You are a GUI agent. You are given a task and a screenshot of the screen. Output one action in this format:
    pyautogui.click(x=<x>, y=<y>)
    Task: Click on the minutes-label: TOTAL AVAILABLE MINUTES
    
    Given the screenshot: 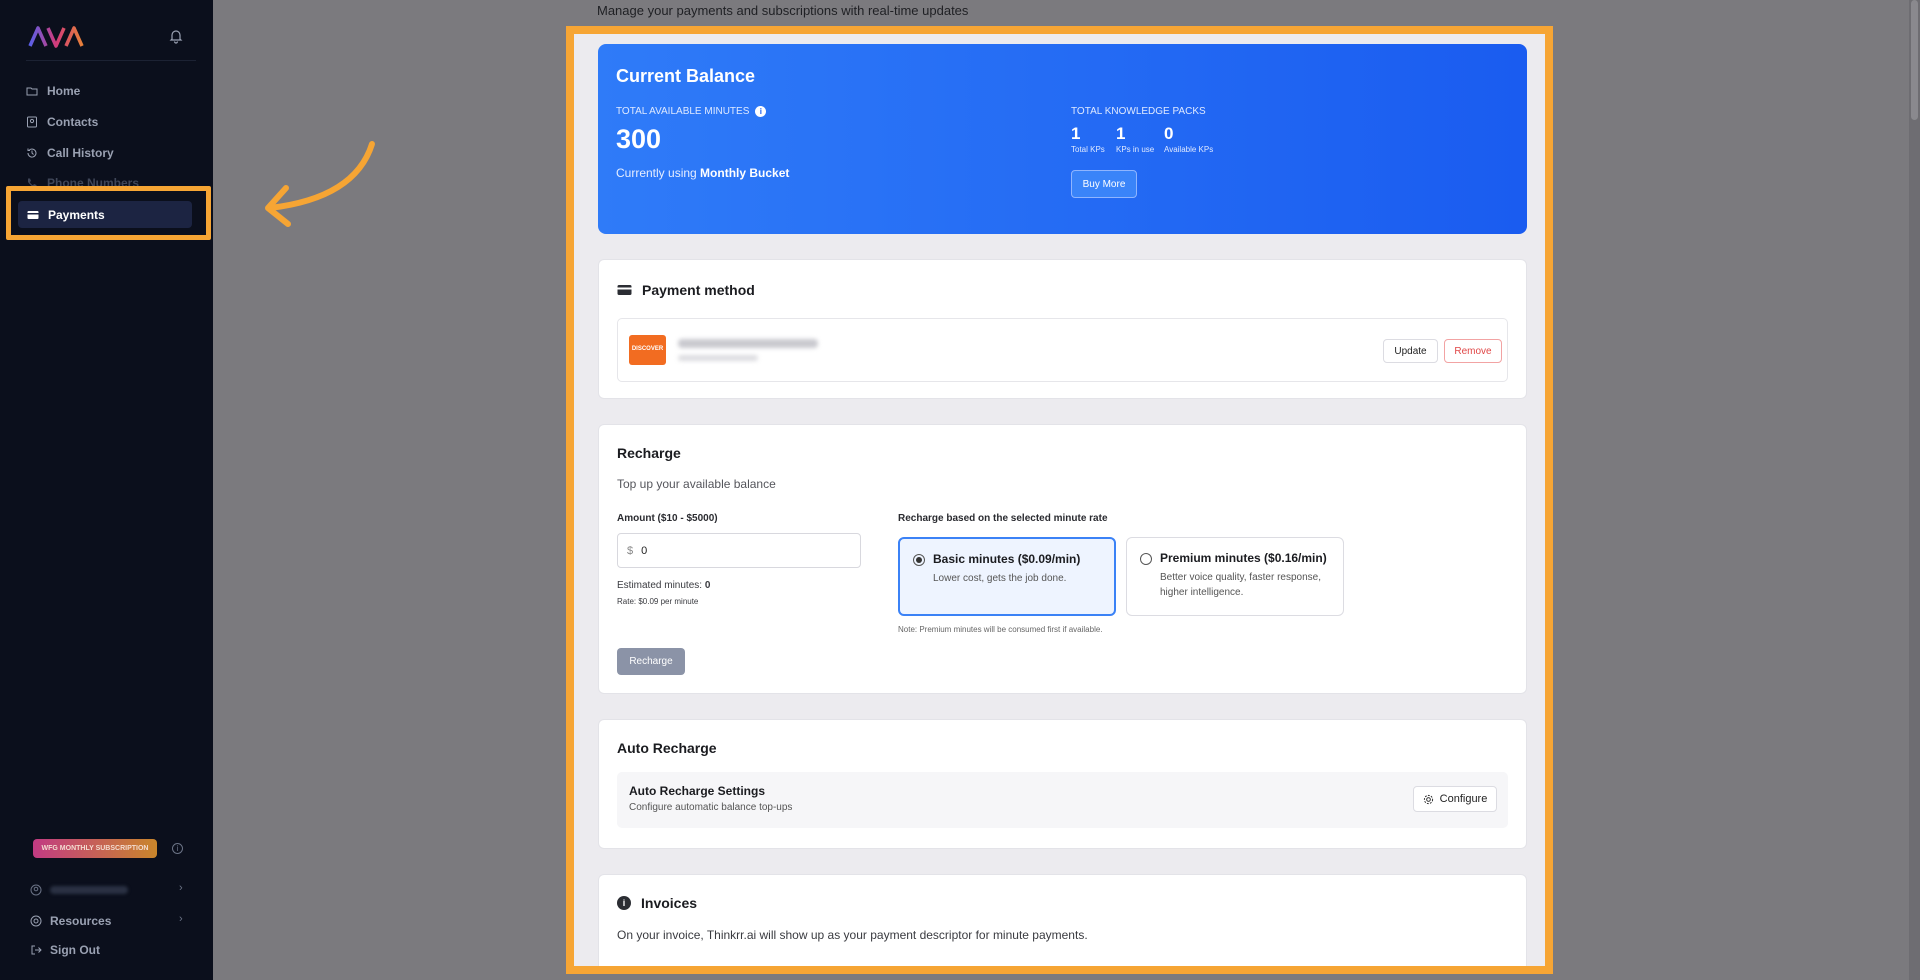 What is the action you would take?
    pyautogui.click(x=683, y=111)
    